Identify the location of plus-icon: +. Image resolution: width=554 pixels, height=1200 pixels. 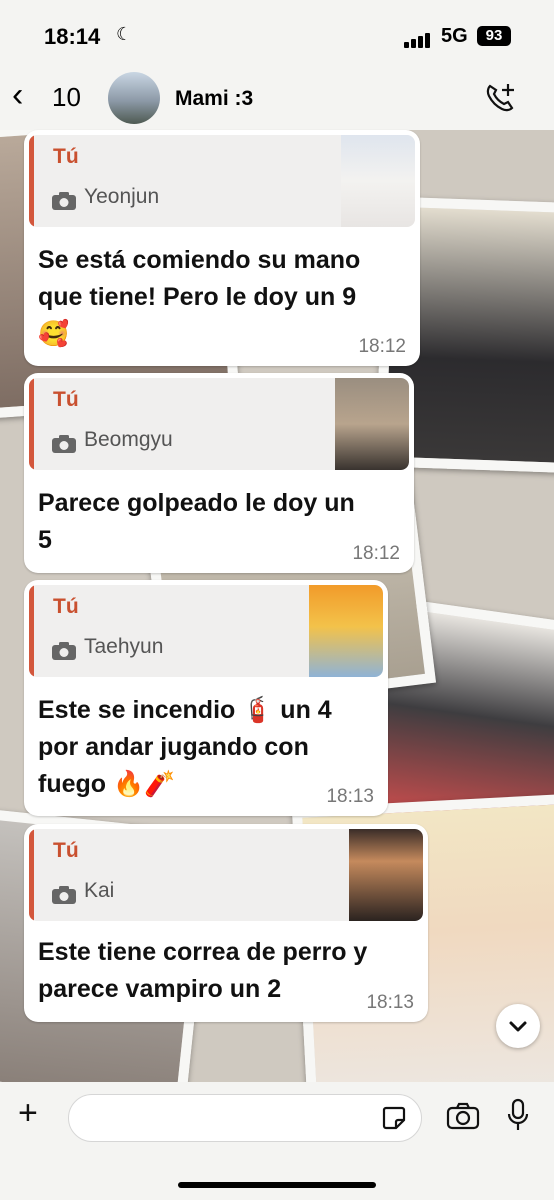
(28, 1113).